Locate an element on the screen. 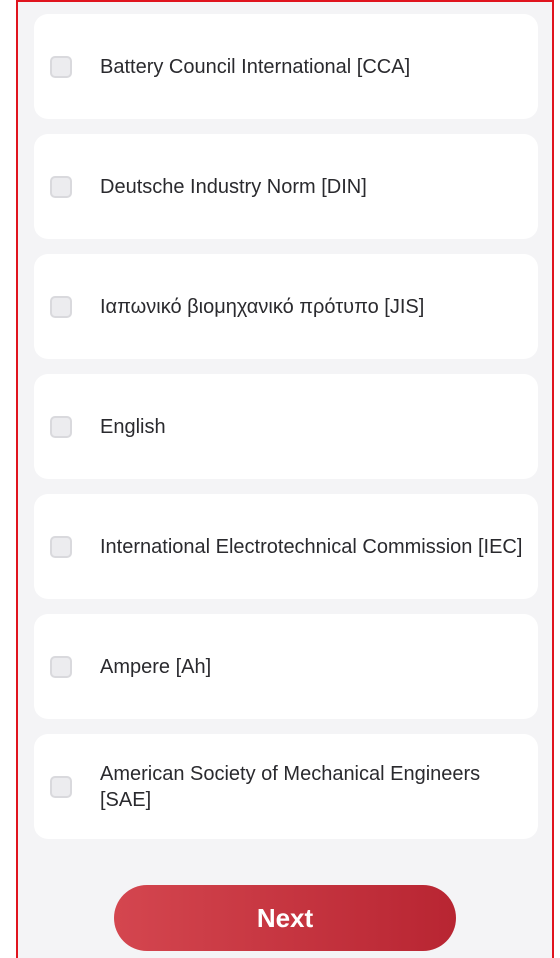  option-cca: Battery Council International [CCA] is located at coordinates (286, 66).